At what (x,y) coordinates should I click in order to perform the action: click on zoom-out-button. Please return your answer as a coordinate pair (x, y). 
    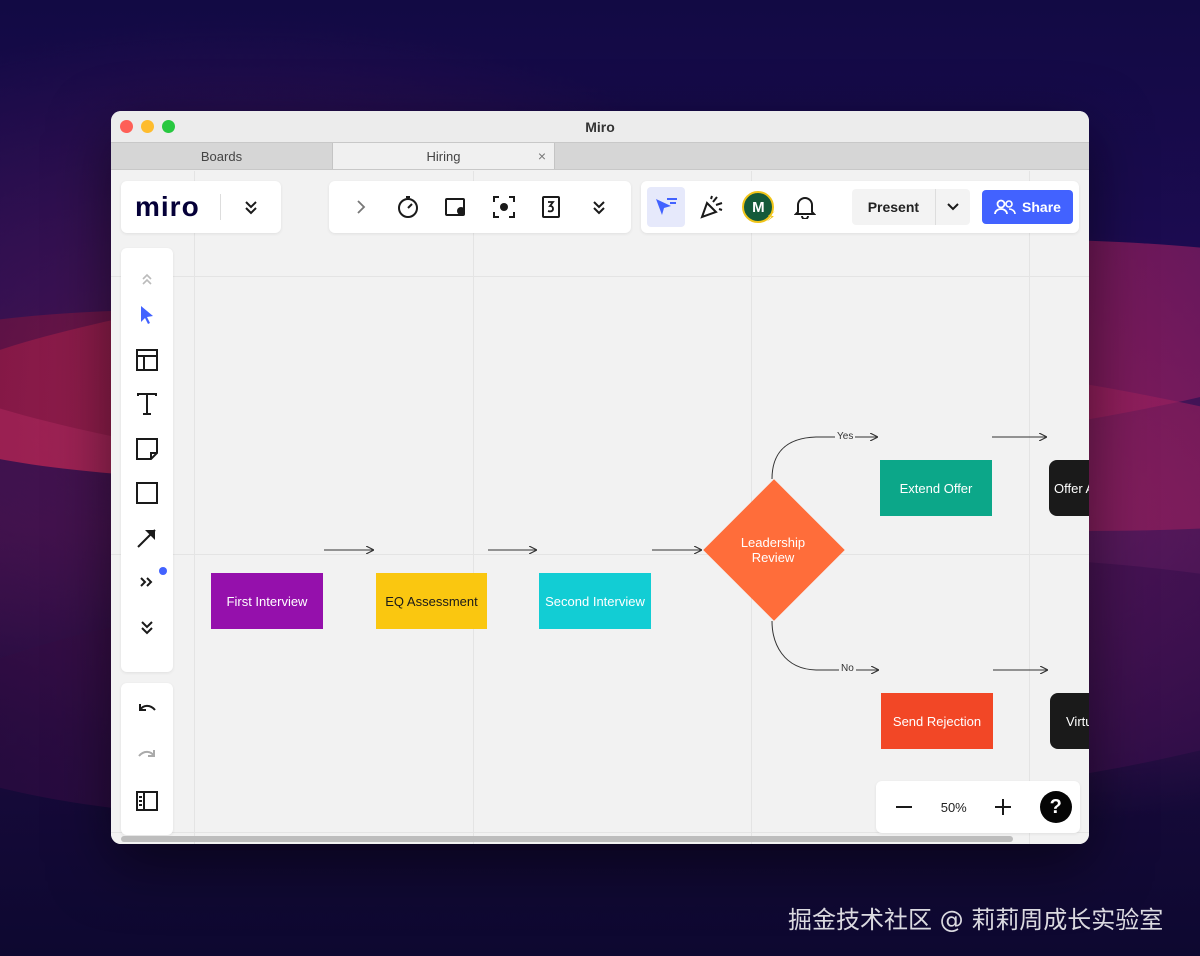
    Looking at the image, I should click on (904, 807).